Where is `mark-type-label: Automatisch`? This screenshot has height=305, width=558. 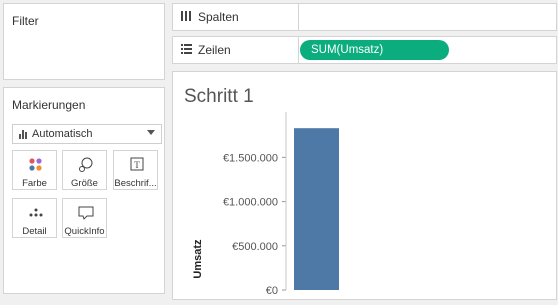
mark-type-label: Automatisch is located at coordinates (62, 134).